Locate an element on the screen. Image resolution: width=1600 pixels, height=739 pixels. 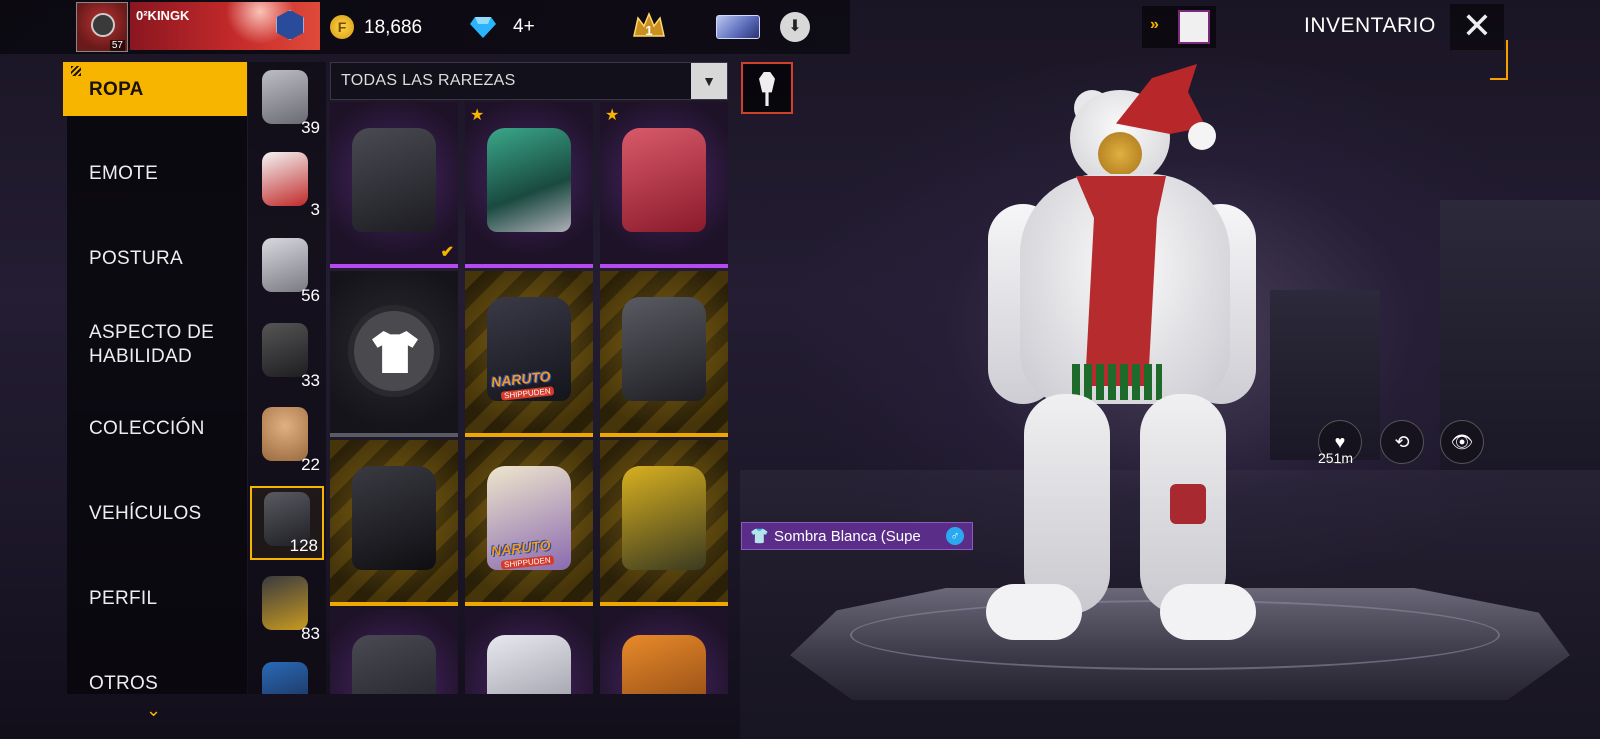
mannequin-preview-button is located at coordinates (767, 88).